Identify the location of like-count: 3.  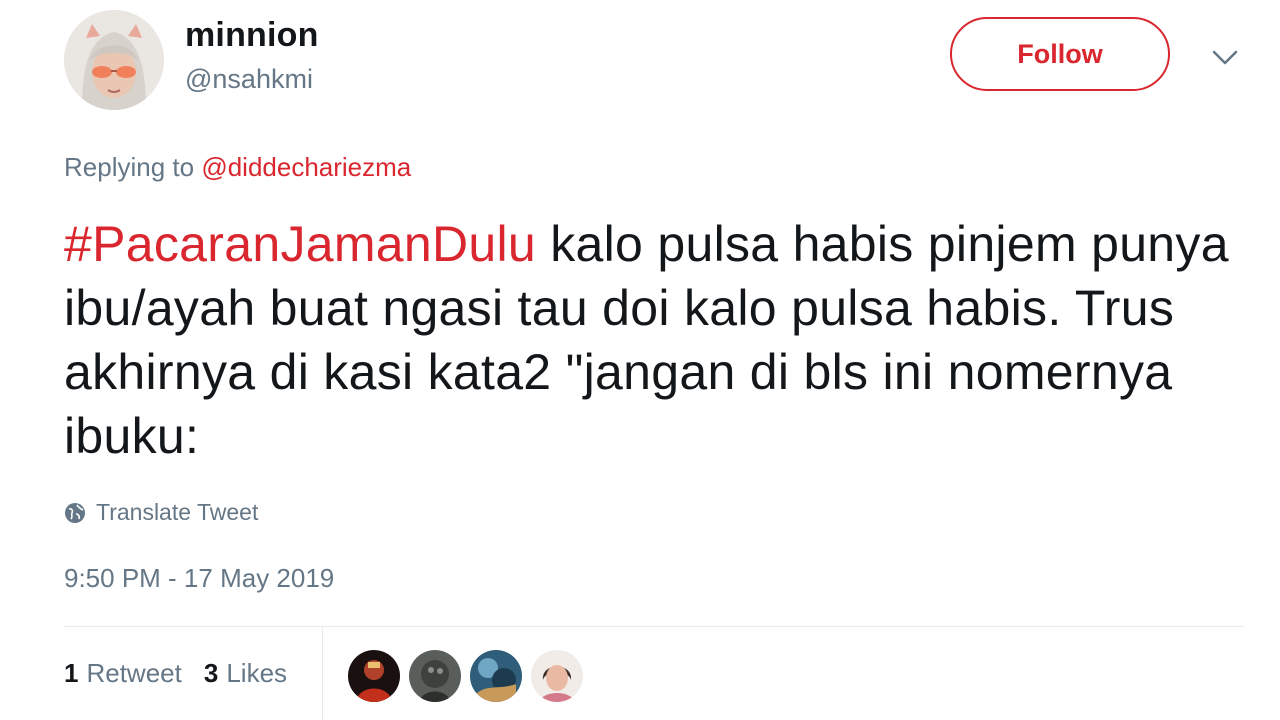
(211, 673).